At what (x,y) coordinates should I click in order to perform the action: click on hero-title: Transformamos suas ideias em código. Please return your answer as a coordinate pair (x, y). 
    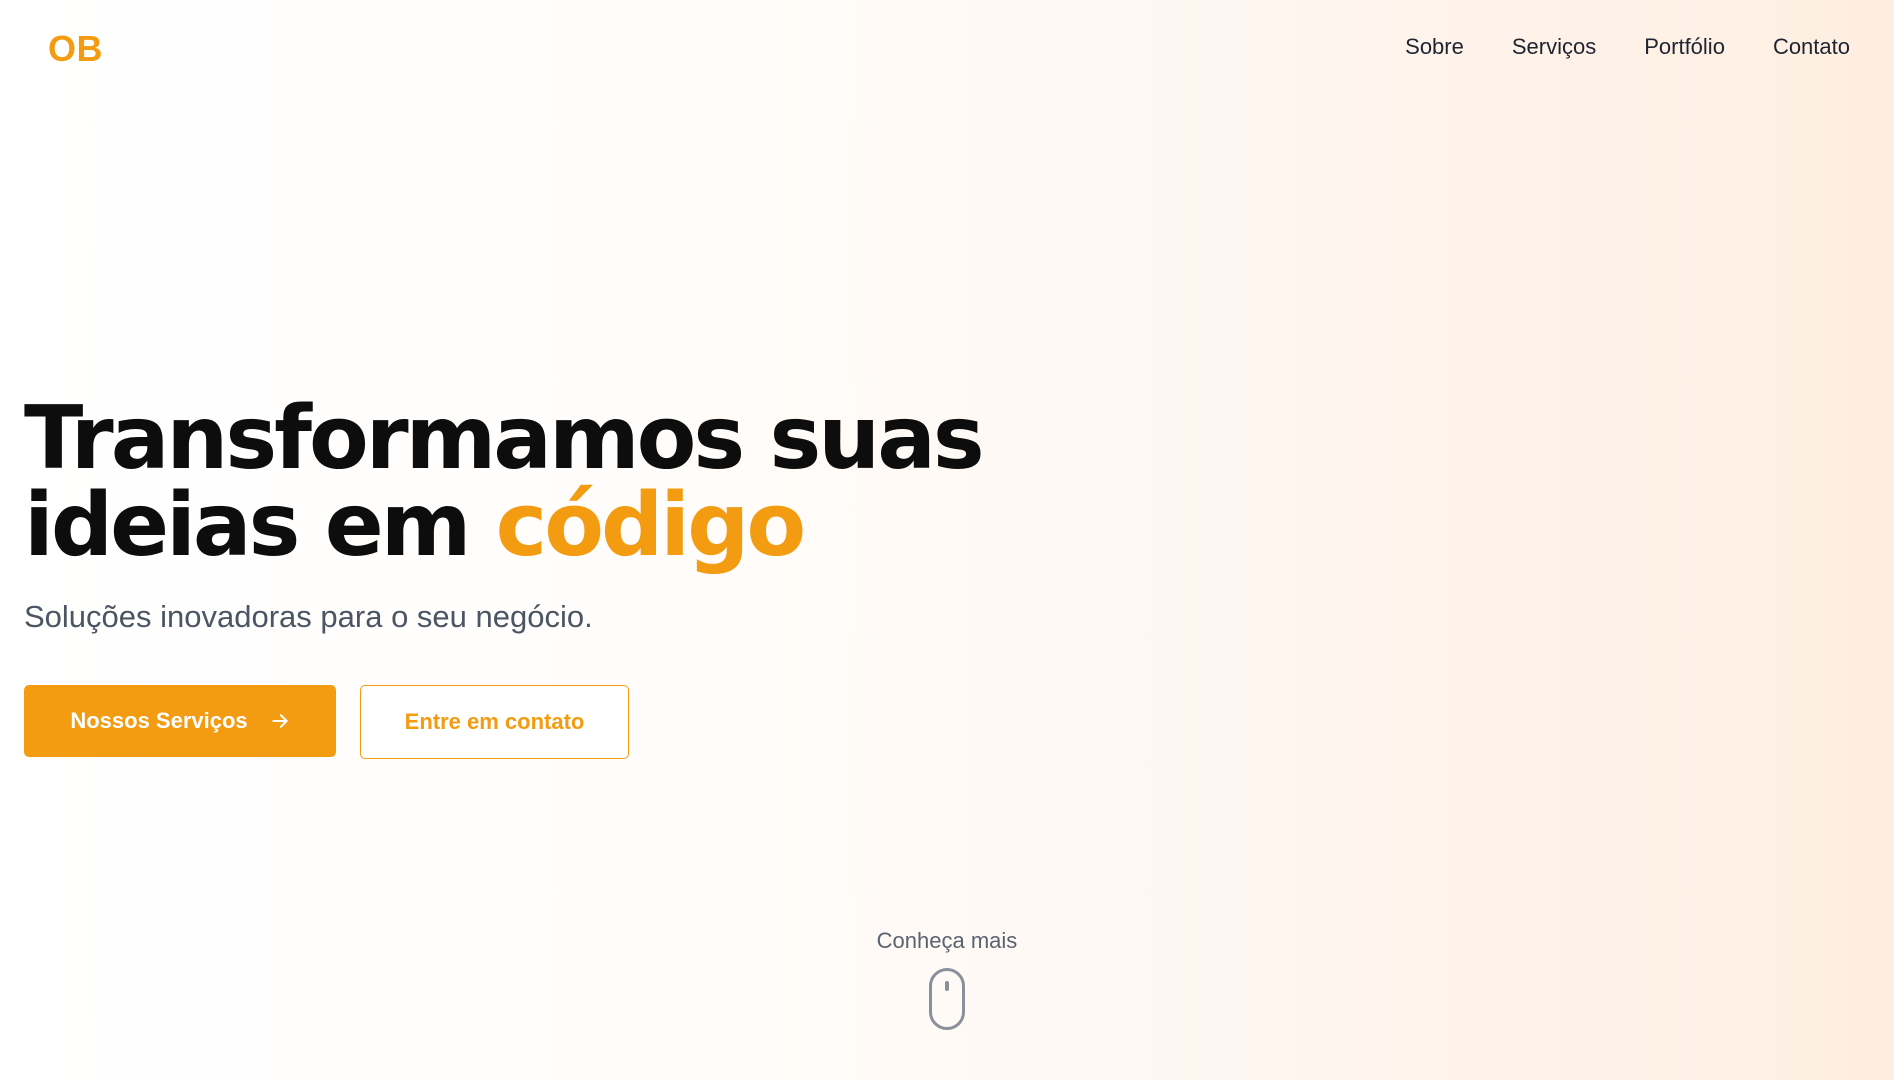
    Looking at the image, I should click on (624, 482).